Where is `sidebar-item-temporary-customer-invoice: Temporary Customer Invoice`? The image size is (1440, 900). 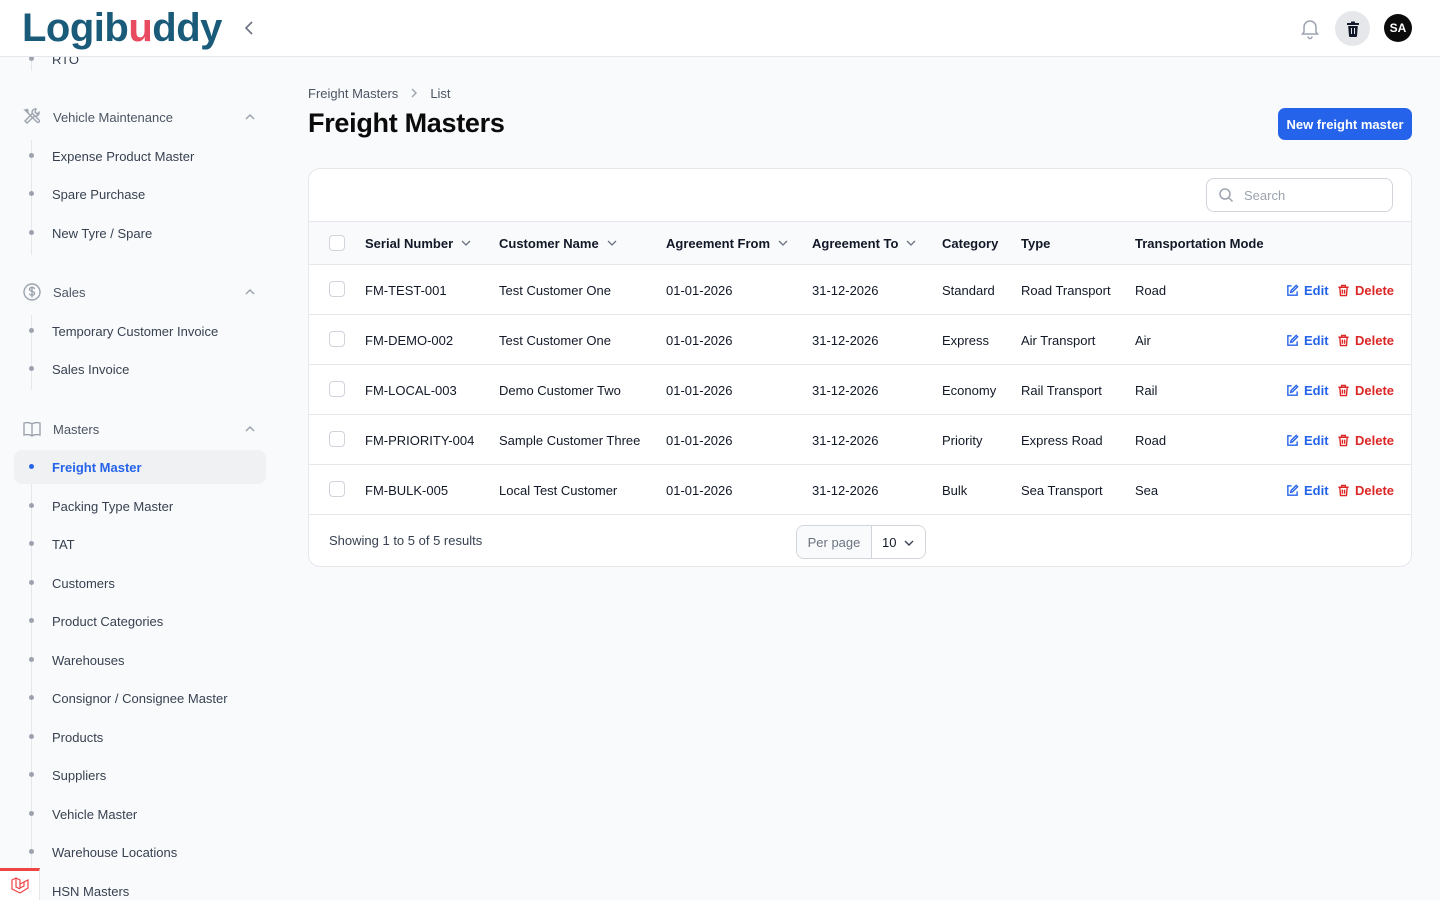 sidebar-item-temporary-customer-invoice: Temporary Customer Invoice is located at coordinates (140, 331).